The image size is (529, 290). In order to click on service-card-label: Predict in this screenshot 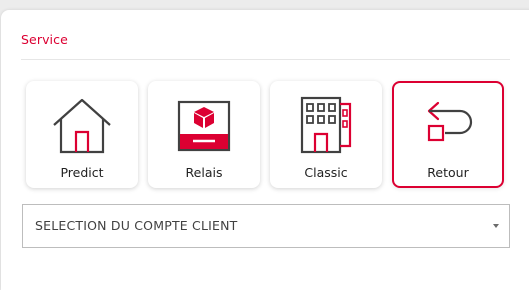, I will do `click(82, 172)`.